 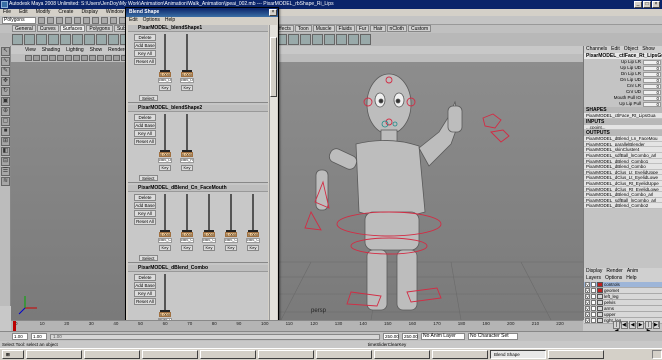 What do you see at coordinates (41, 20) in the screenshot?
I see `new-scene-icon` at bounding box center [41, 20].